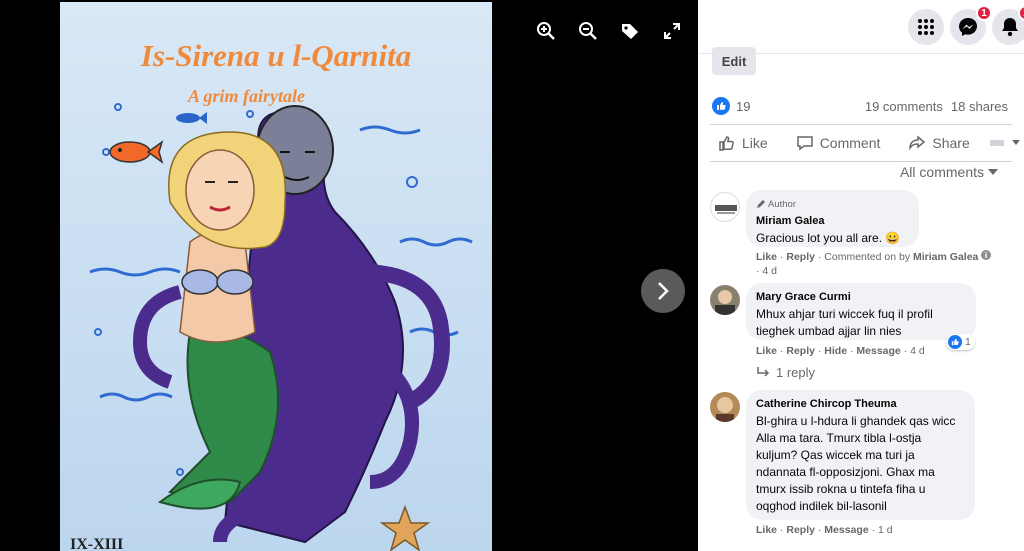 The height and width of the screenshot is (551, 1024). I want to click on next-photo-button, so click(663, 291).